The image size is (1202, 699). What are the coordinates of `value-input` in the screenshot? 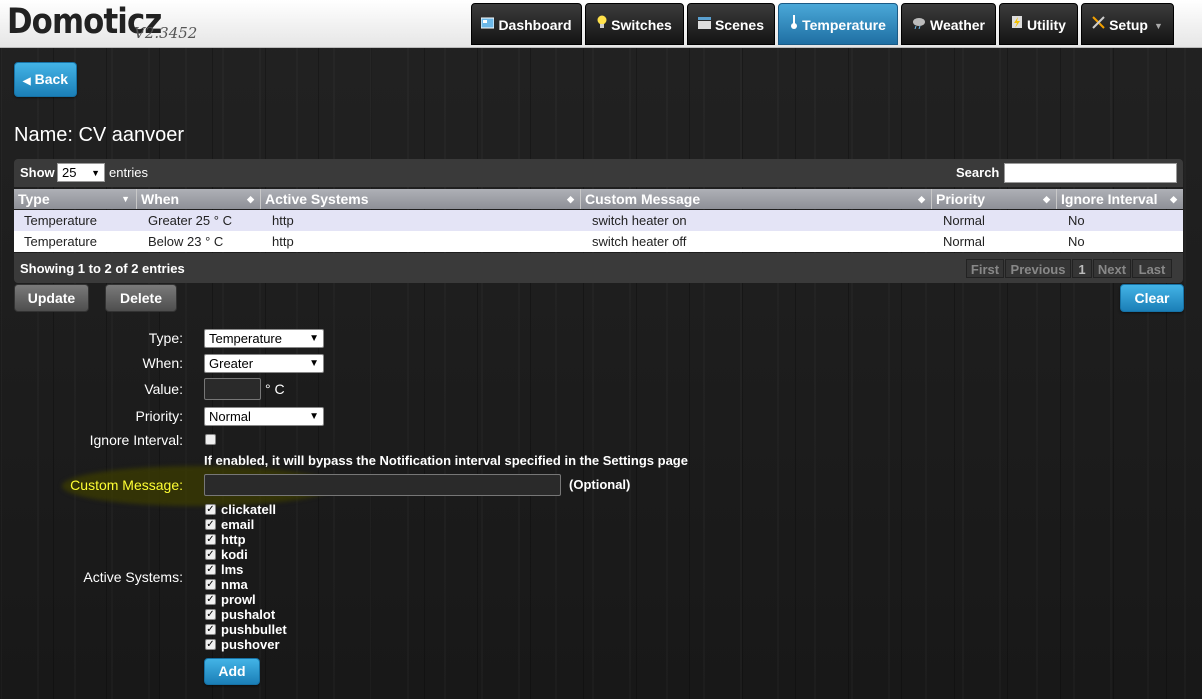 It's located at (232, 389).